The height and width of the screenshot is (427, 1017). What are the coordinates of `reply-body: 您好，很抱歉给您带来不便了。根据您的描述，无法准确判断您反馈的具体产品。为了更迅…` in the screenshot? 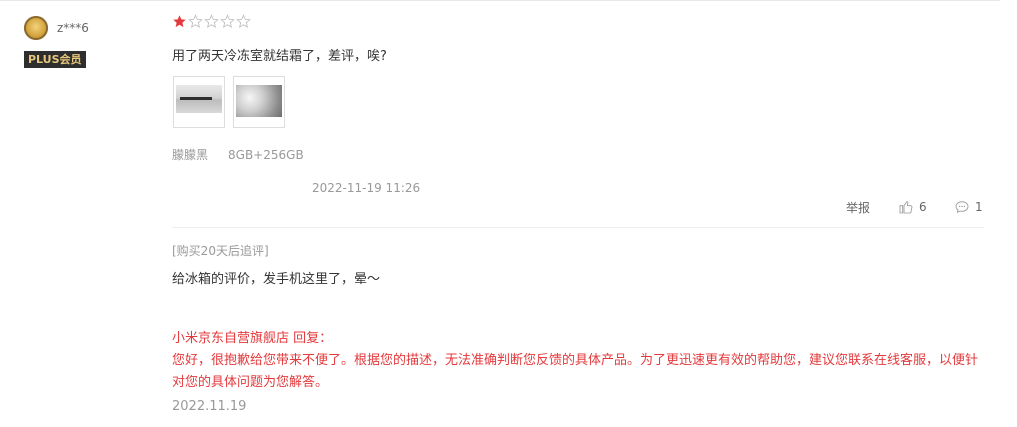 It's located at (575, 371).